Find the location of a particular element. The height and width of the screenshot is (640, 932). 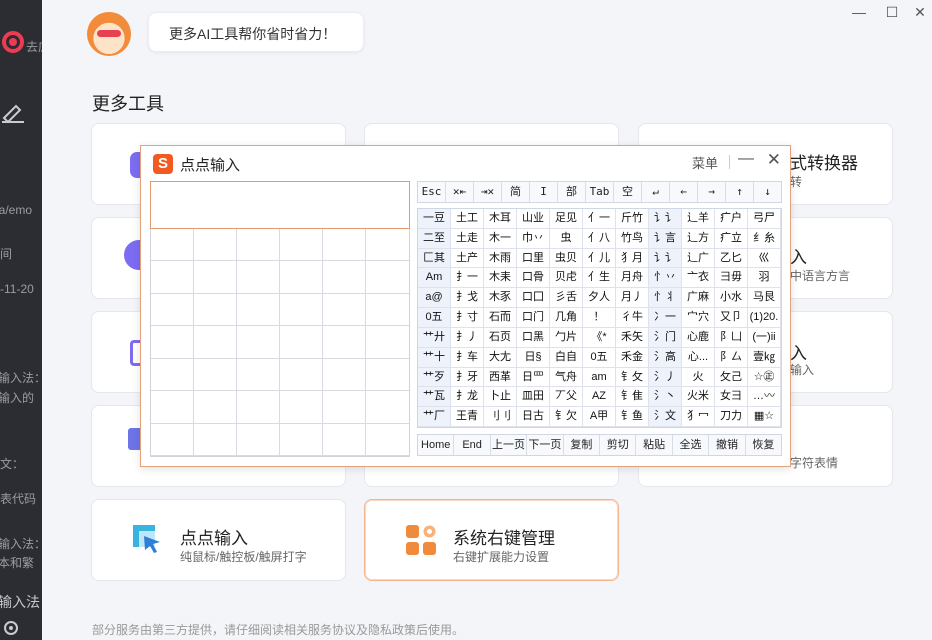

function-key: → is located at coordinates (712, 192).